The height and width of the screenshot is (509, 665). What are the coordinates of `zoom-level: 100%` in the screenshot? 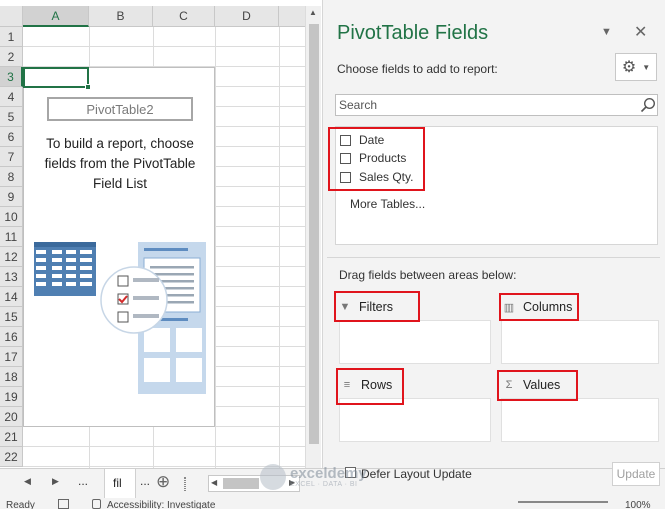 It's located at (638, 504).